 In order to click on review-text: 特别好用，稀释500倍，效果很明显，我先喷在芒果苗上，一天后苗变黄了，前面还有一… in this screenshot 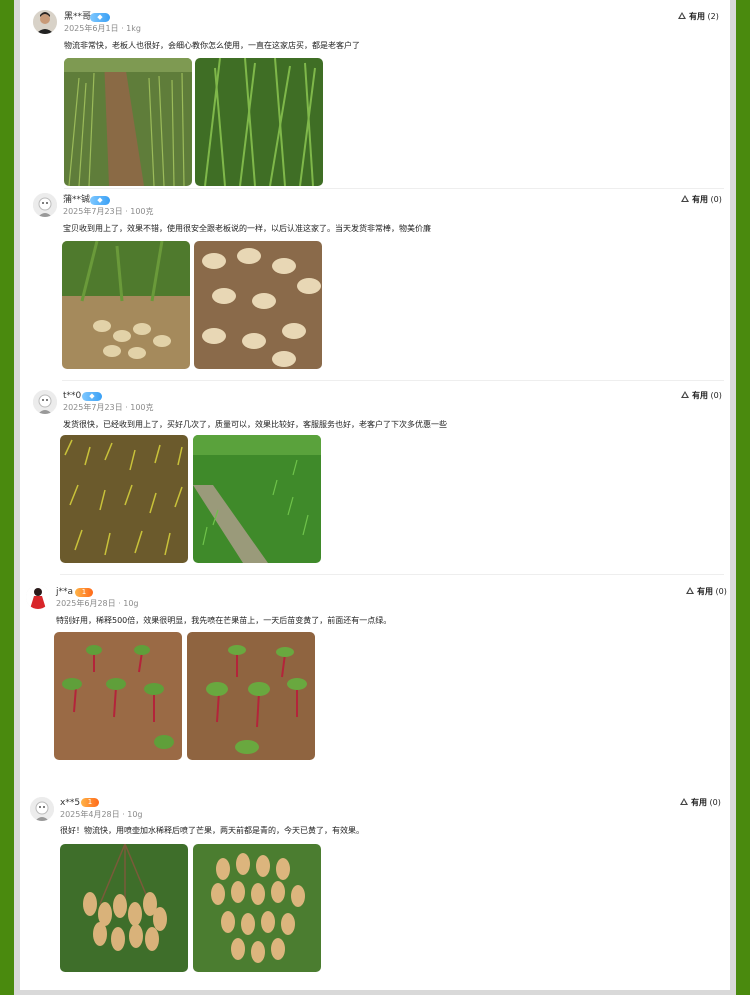, I will do `click(224, 620)`.